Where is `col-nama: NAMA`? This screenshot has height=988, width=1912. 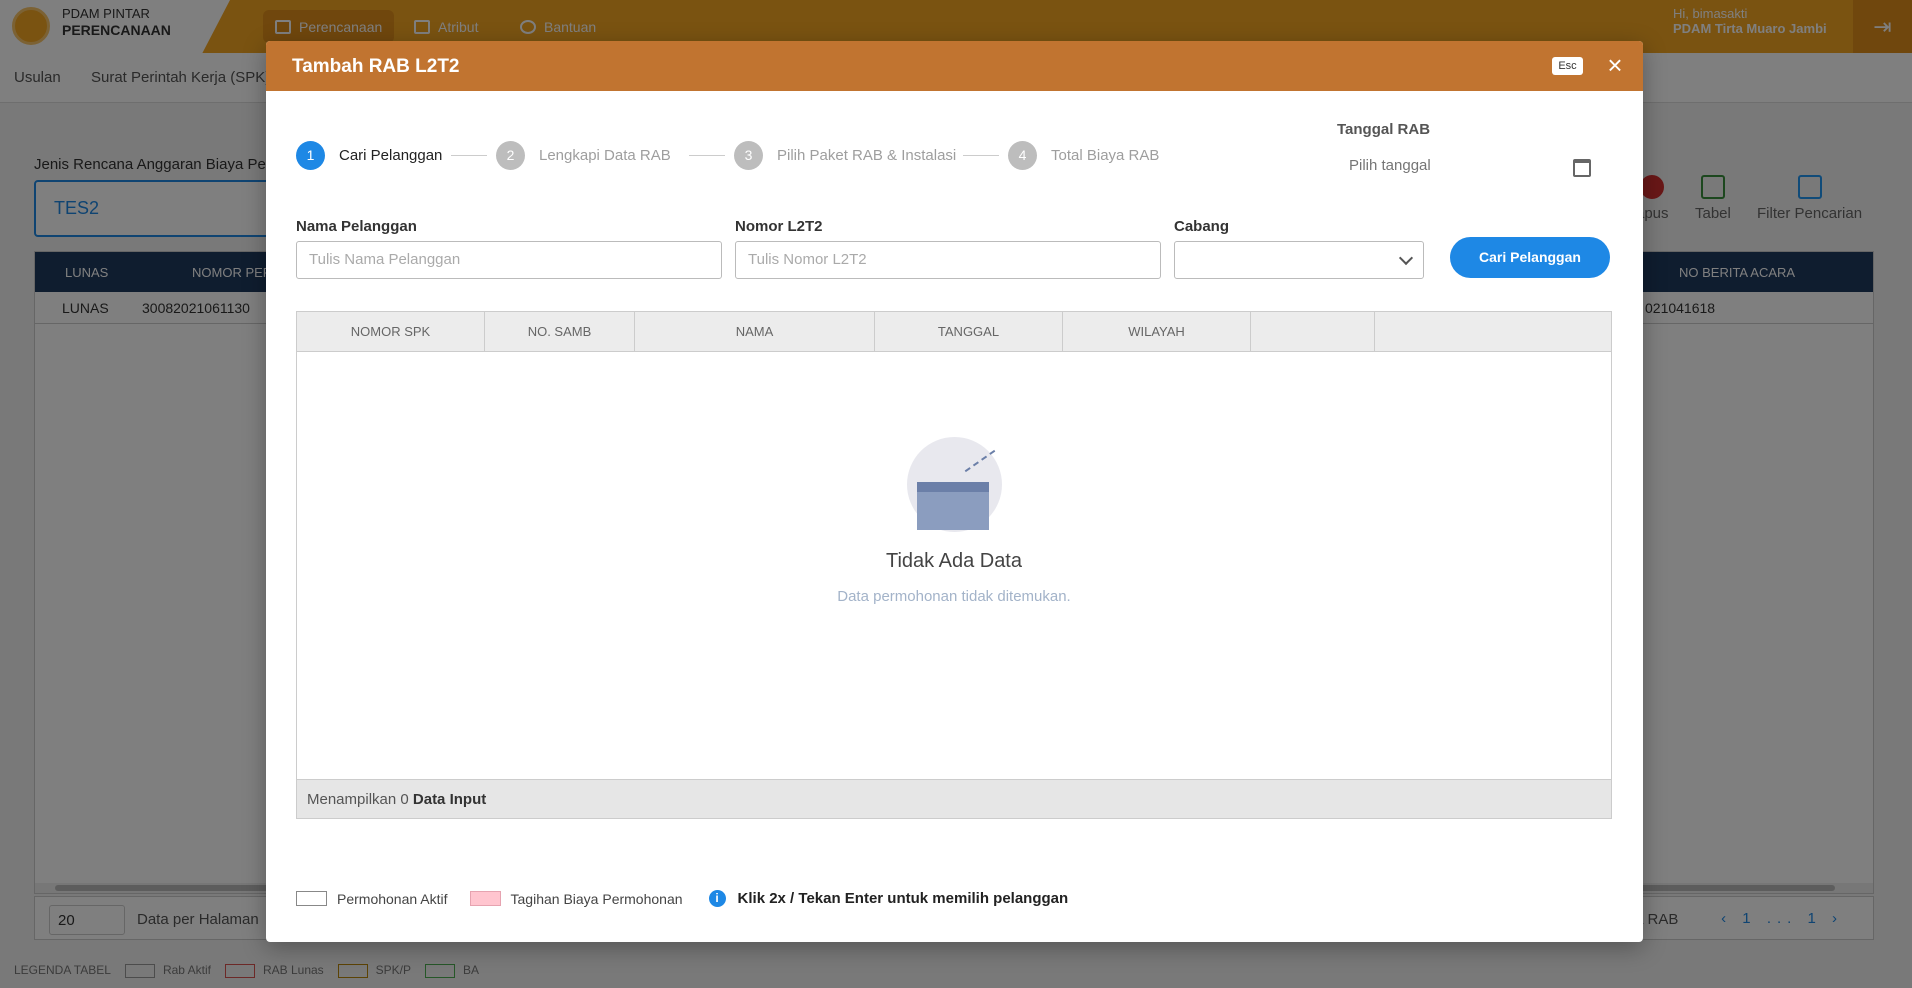
col-nama: NAMA is located at coordinates (755, 332).